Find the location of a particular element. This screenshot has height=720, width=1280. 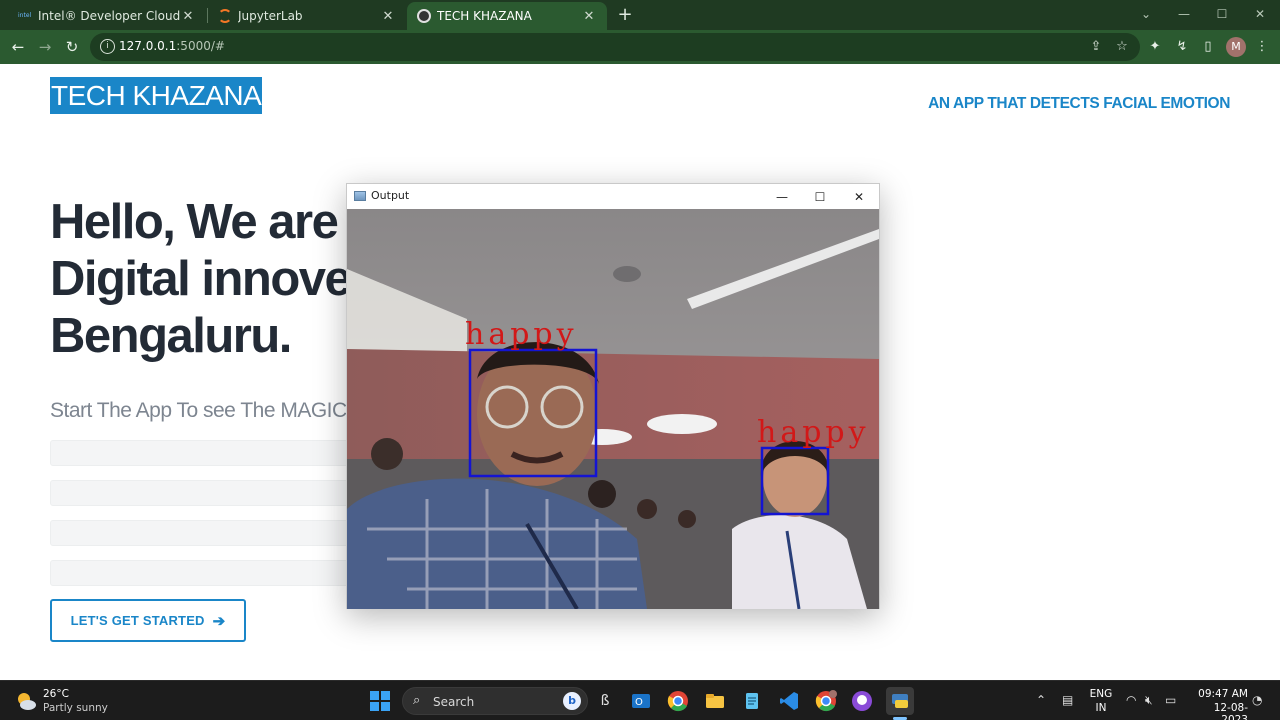

url-text: 127.0.0.1:5000/# is located at coordinates (172, 46).